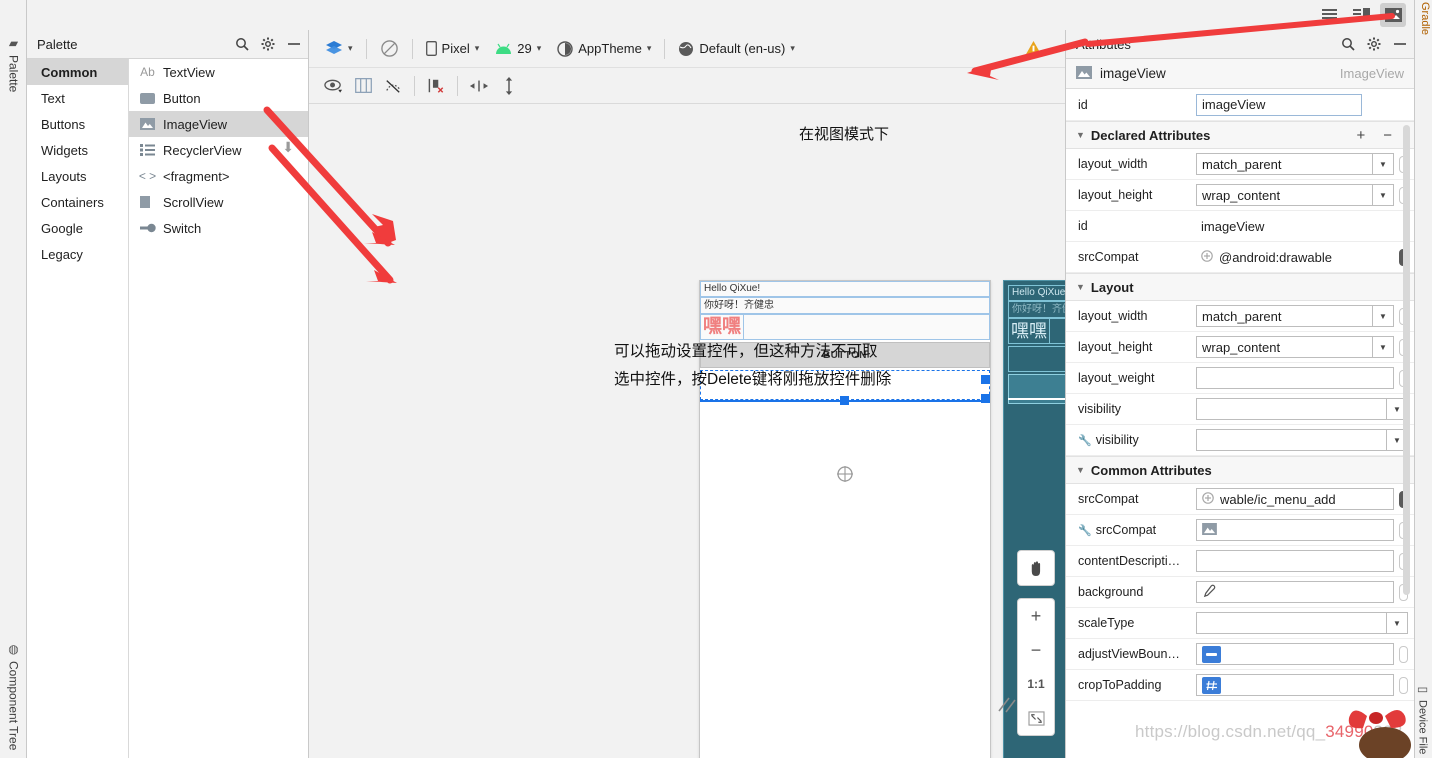  Describe the element at coordinates (1036, 684) in the screenshot. I see `actual-size-button: 1:1` at that location.